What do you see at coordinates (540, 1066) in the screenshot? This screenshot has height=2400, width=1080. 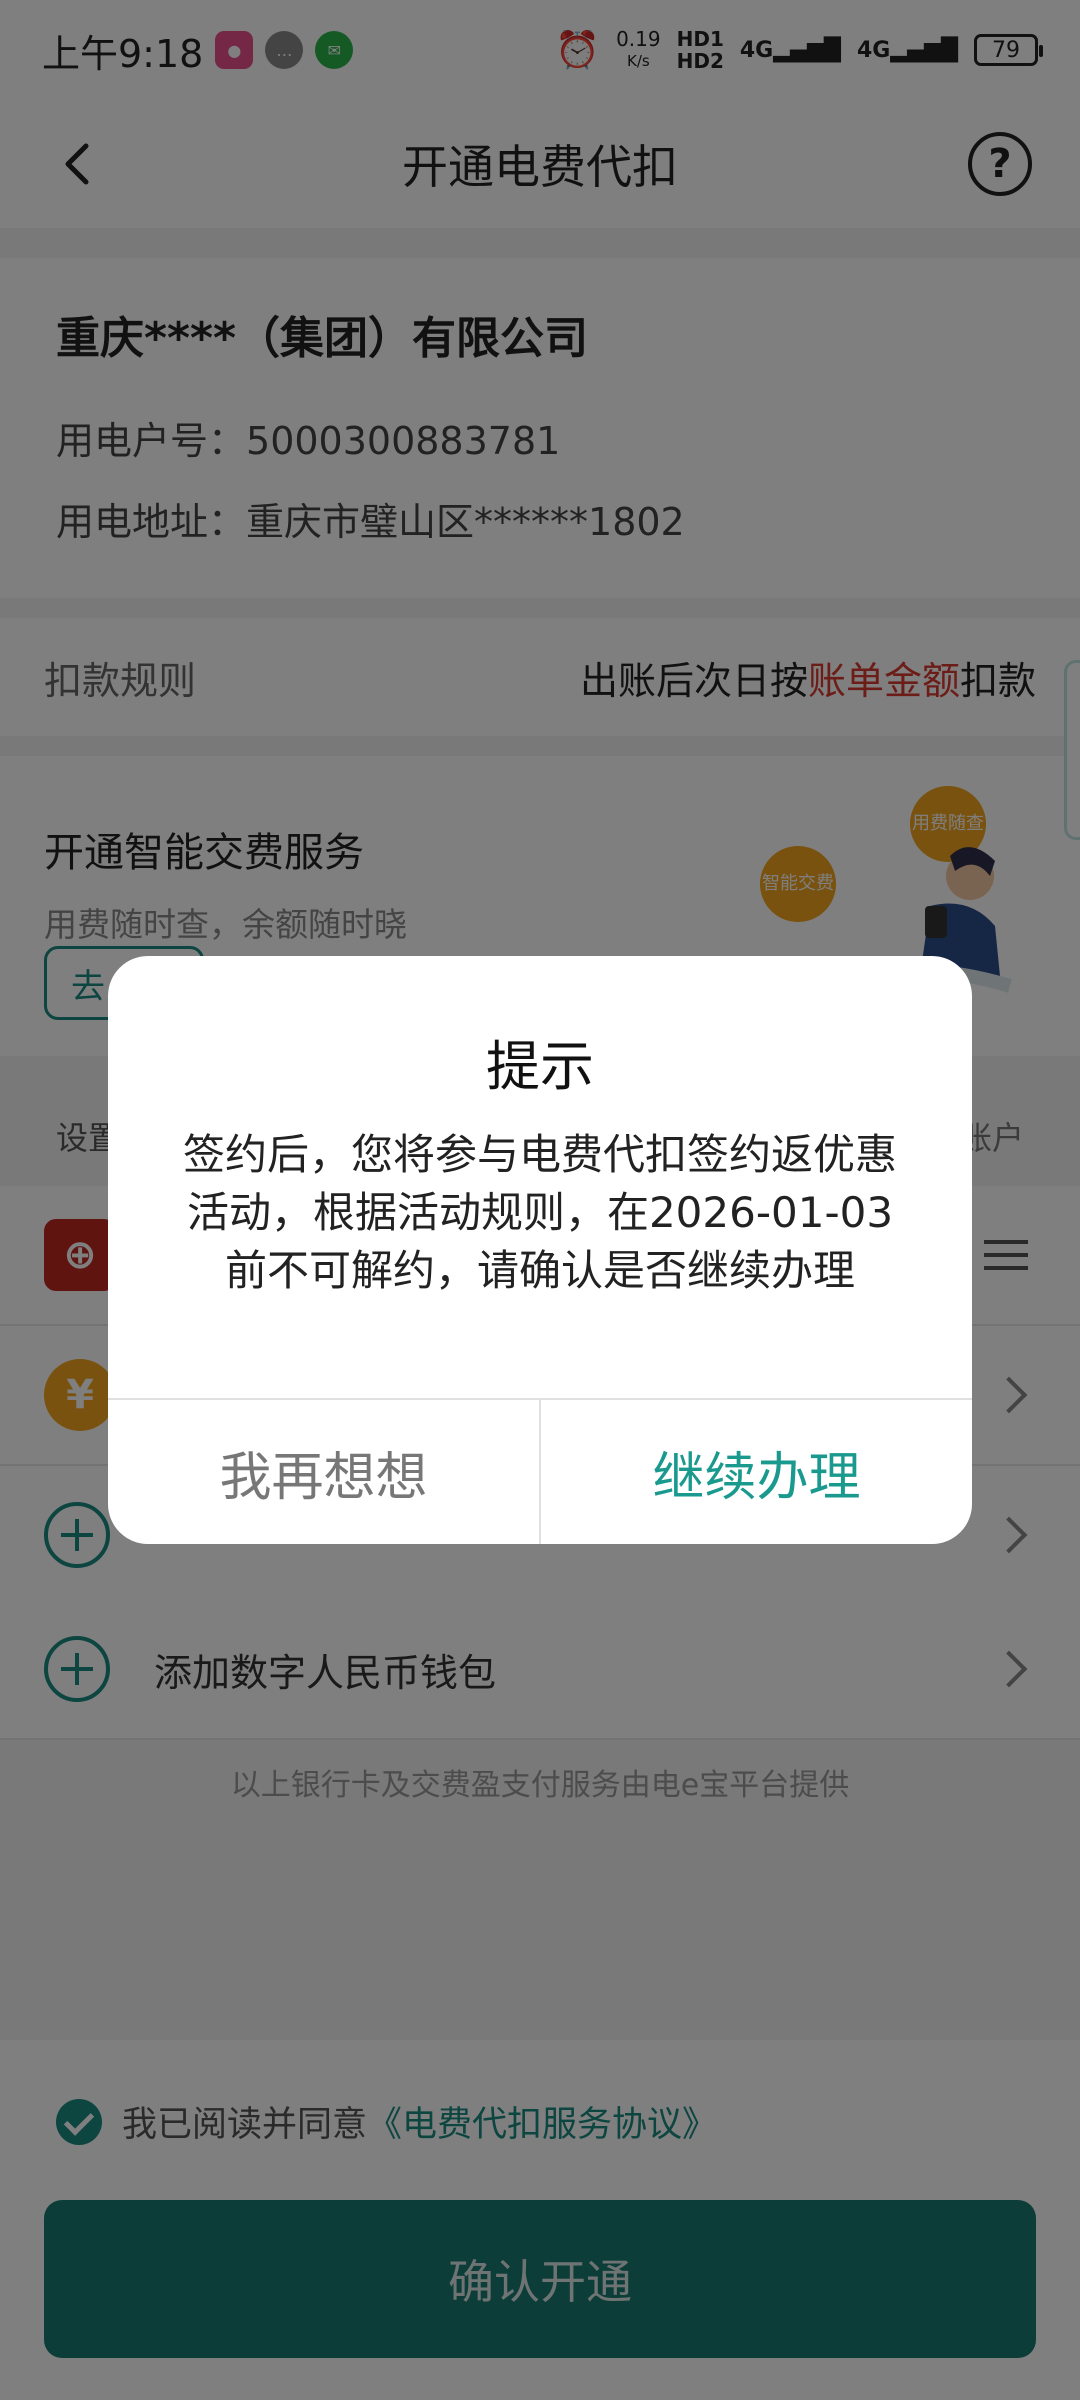 I see `dialog-title: 提示` at bounding box center [540, 1066].